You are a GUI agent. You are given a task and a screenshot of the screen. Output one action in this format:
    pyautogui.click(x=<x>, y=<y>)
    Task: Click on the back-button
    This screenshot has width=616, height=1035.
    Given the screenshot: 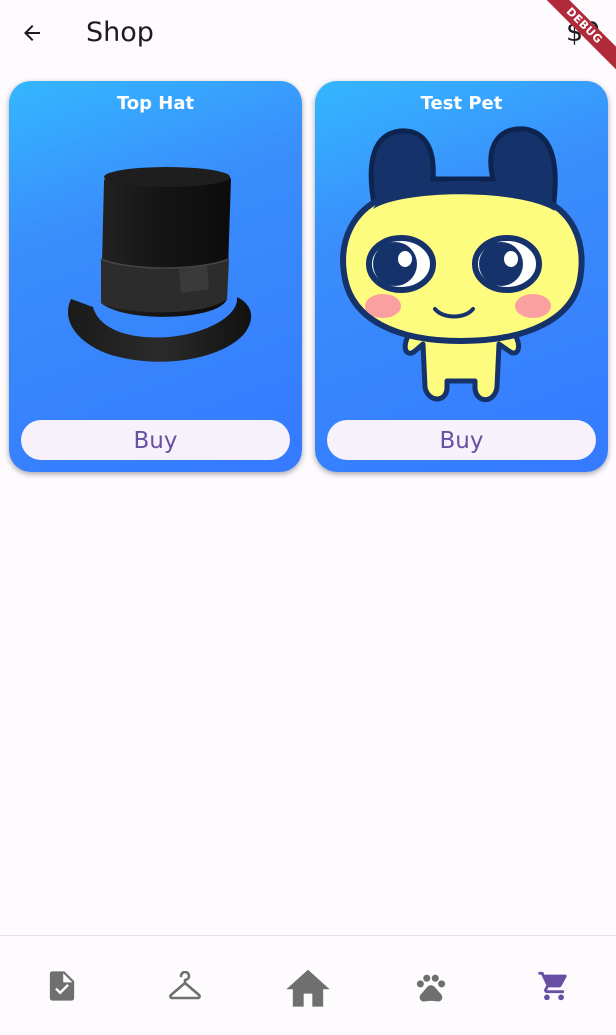 What is the action you would take?
    pyautogui.click(x=32, y=33)
    